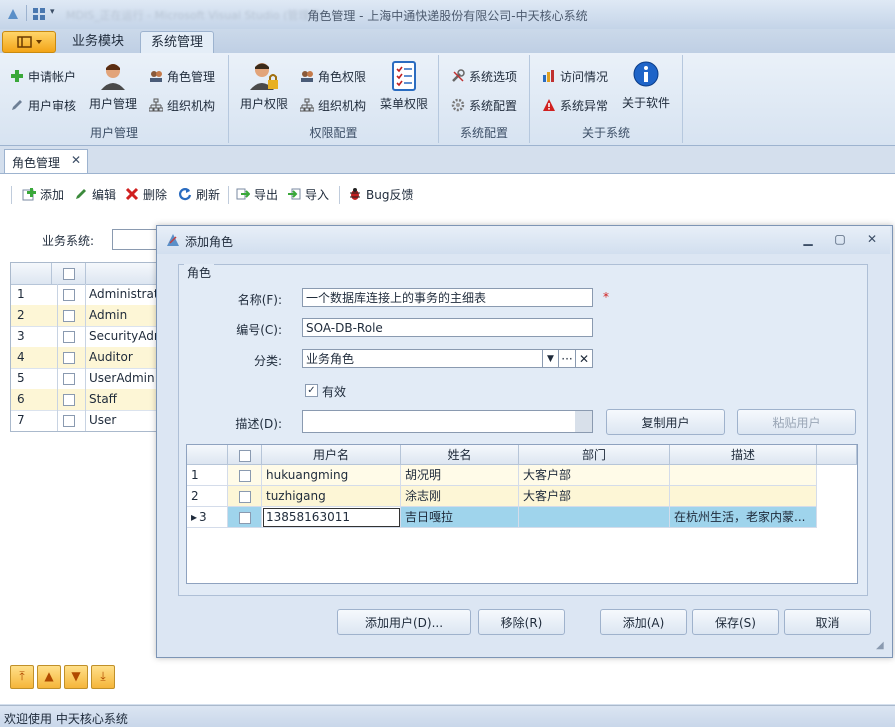  I want to click on description-scrollbar, so click(583, 421).